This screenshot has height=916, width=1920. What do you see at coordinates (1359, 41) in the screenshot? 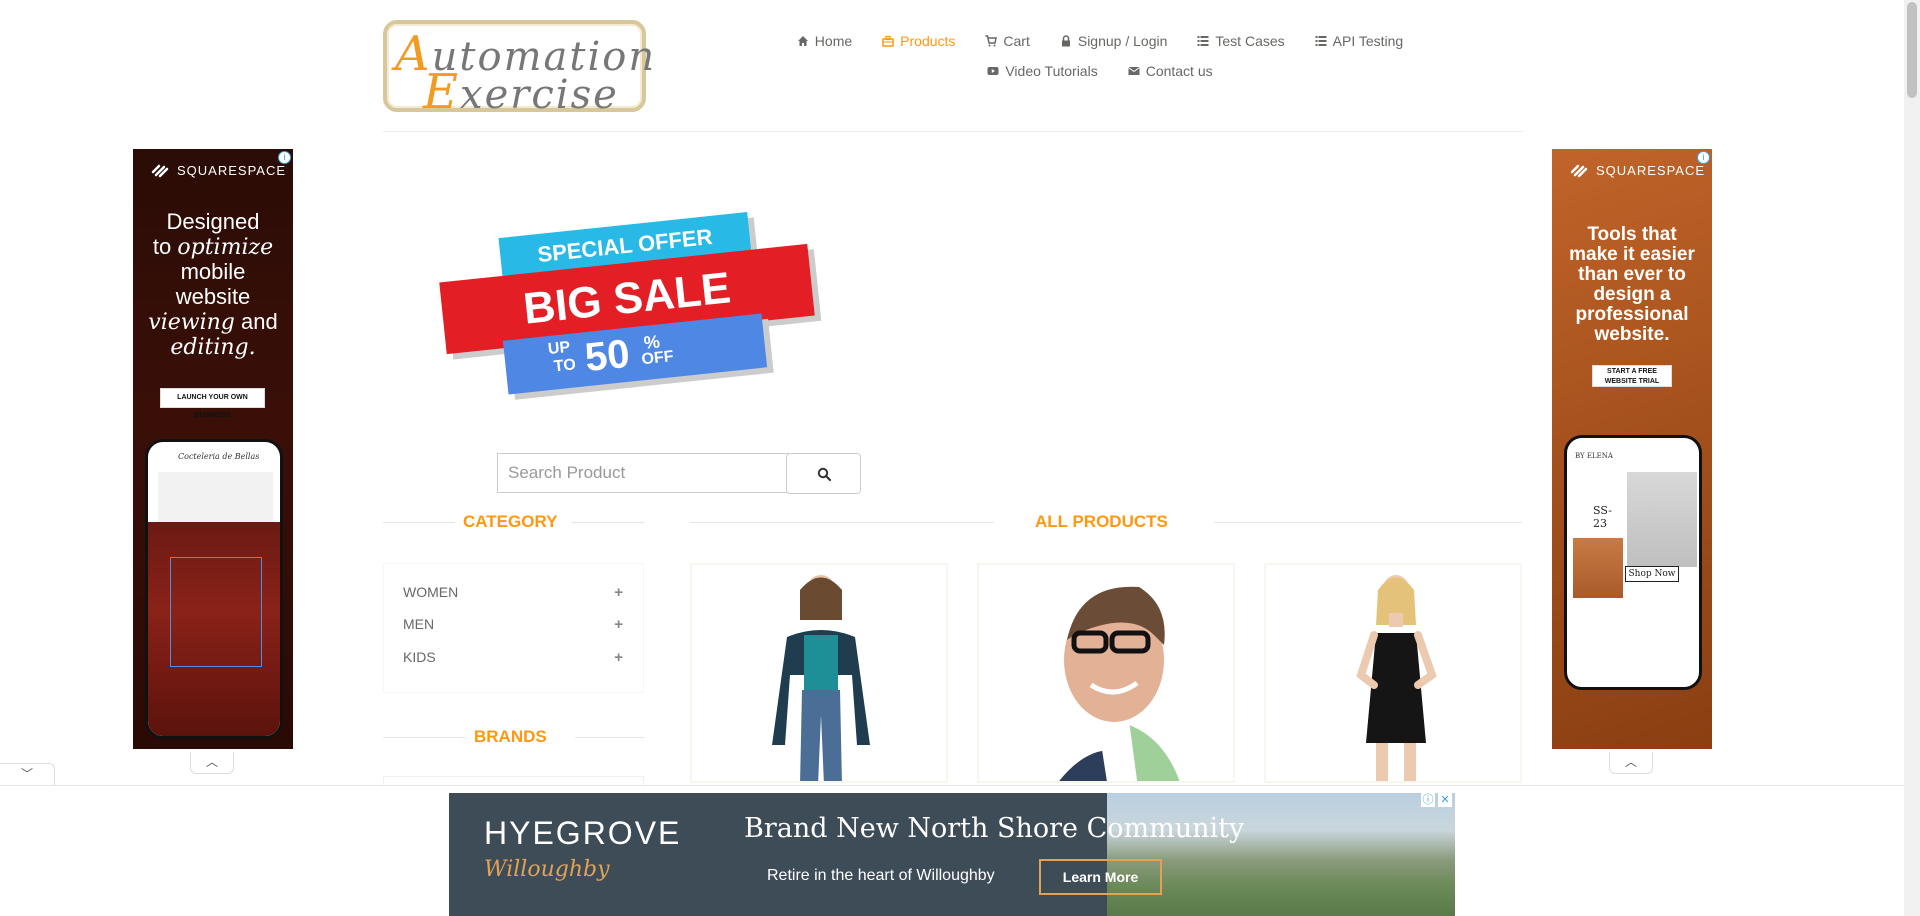
I see `nav-api-testing: API Testing` at bounding box center [1359, 41].